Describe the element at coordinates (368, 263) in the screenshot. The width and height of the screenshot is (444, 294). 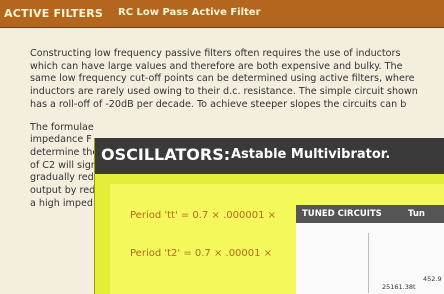
I see `graph-axis` at that location.